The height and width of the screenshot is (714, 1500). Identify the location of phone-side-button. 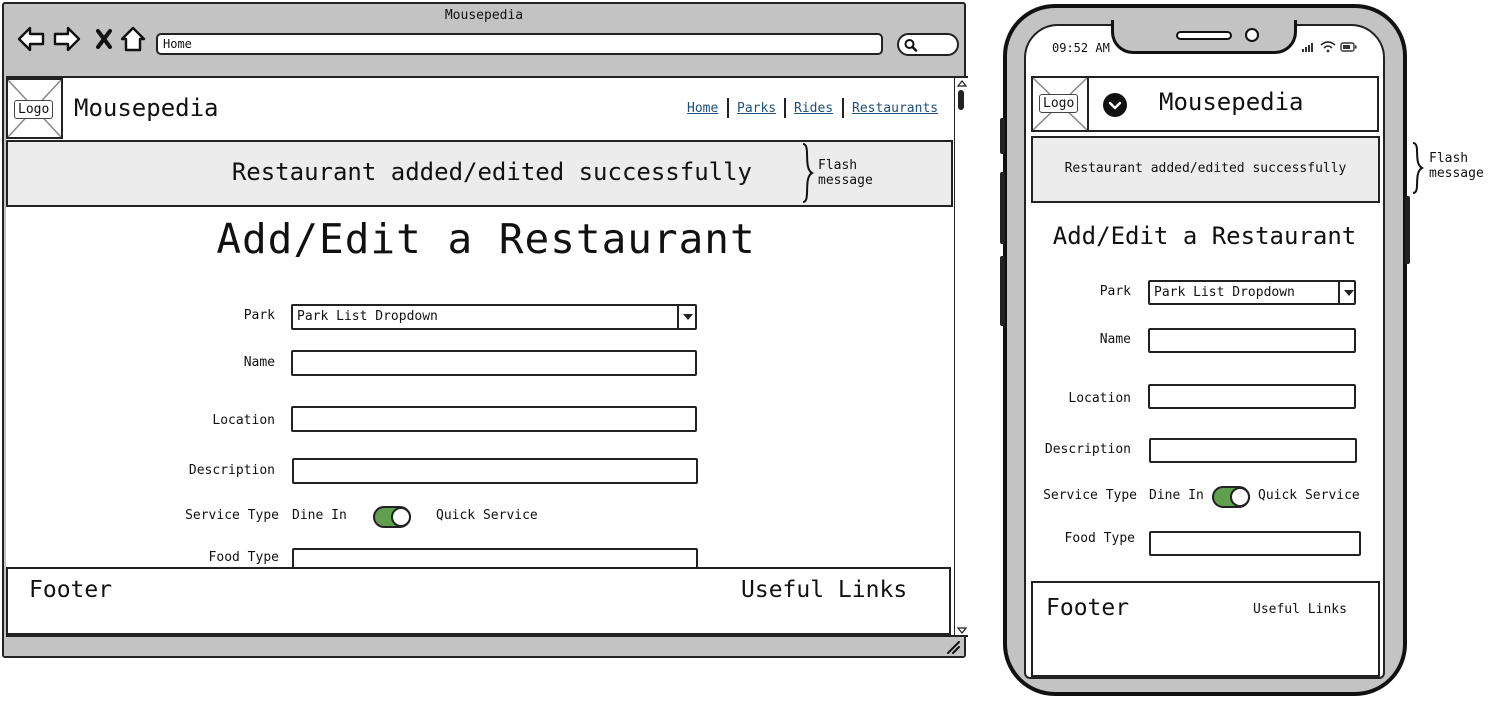
(1002, 136).